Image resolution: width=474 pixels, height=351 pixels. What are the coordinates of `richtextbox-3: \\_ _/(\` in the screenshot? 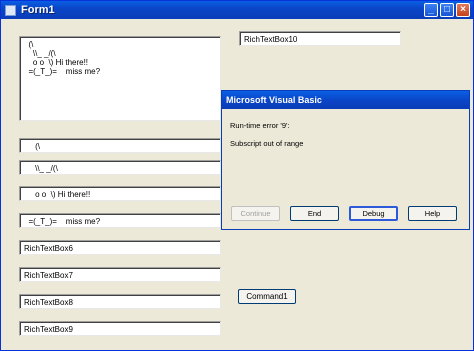 It's located at (120, 167).